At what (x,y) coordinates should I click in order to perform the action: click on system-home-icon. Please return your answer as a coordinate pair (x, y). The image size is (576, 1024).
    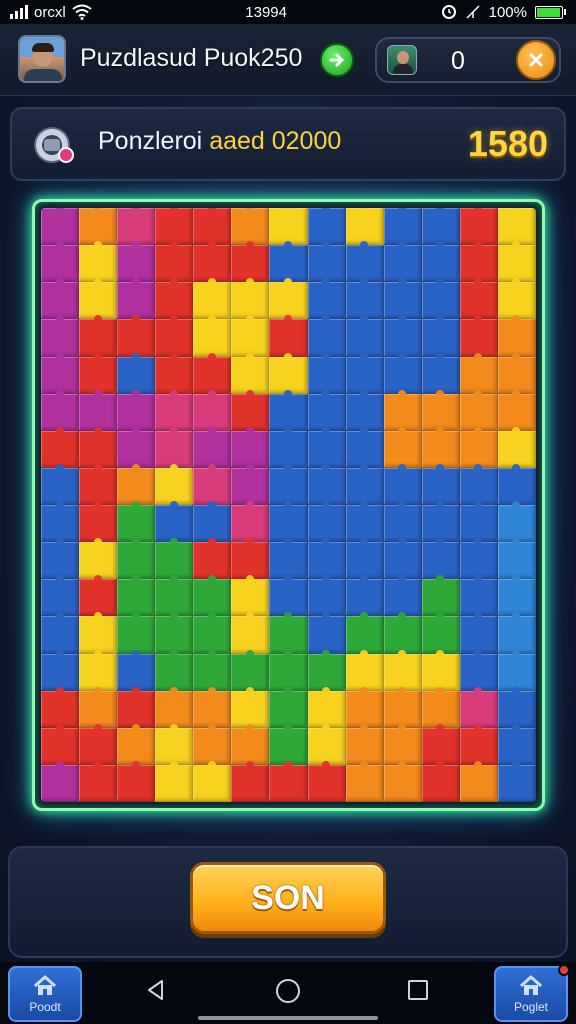
    Looking at the image, I should click on (288, 991).